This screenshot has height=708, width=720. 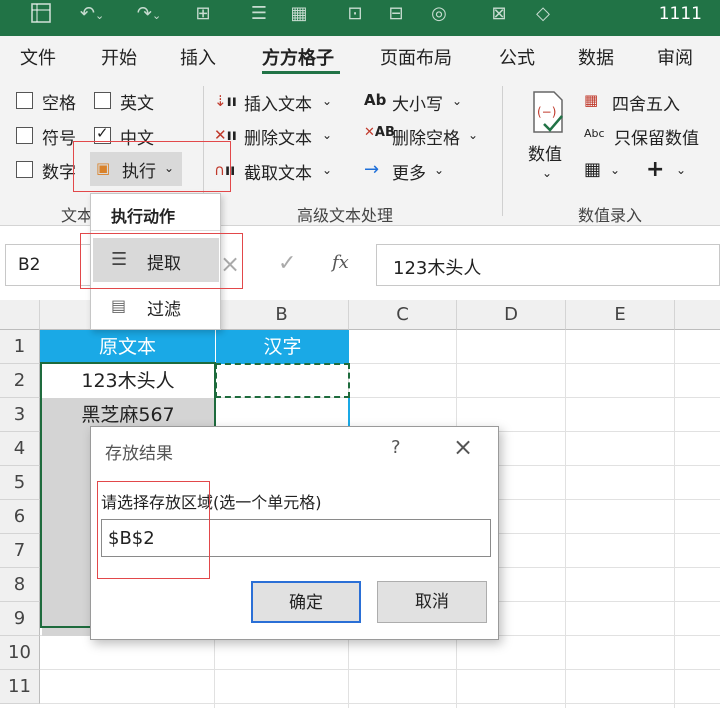 What do you see at coordinates (282, 347) in the screenshot?
I see `cell-b1: 汉字` at bounding box center [282, 347].